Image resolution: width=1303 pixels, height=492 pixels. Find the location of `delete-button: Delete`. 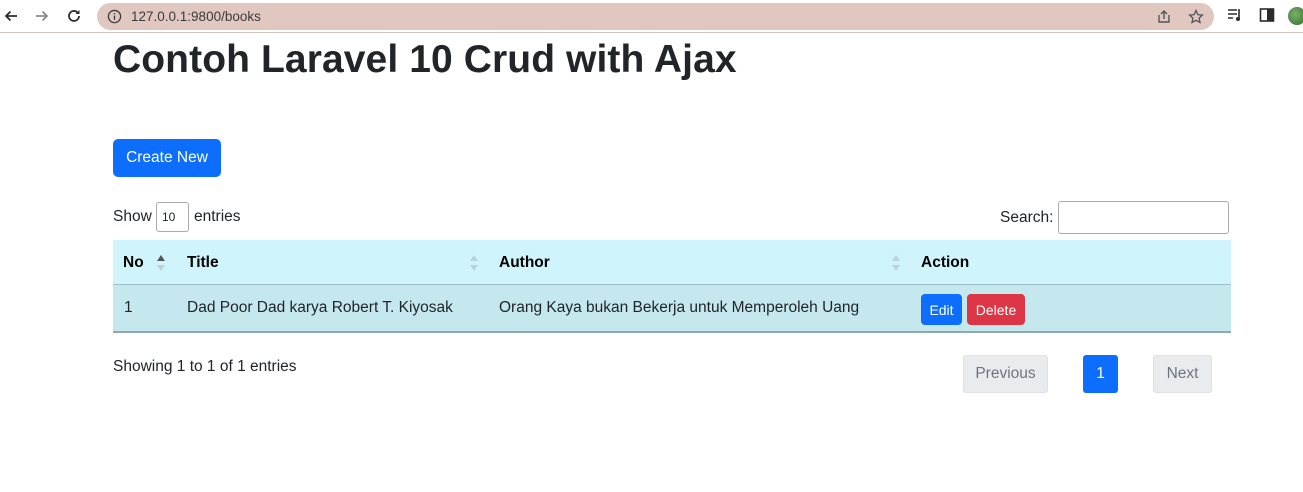

delete-button: Delete is located at coordinates (996, 309).